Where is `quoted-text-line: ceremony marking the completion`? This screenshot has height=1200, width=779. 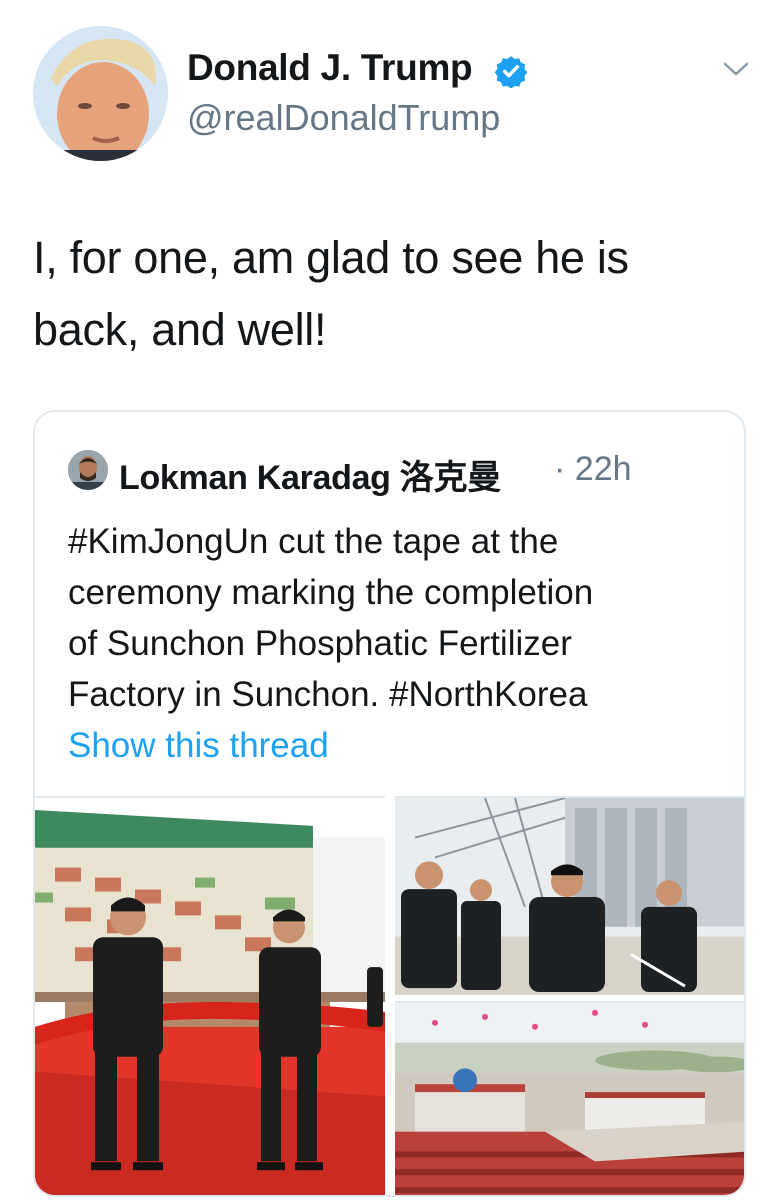
quoted-text-line: ceremony marking the completion is located at coordinates (331, 592).